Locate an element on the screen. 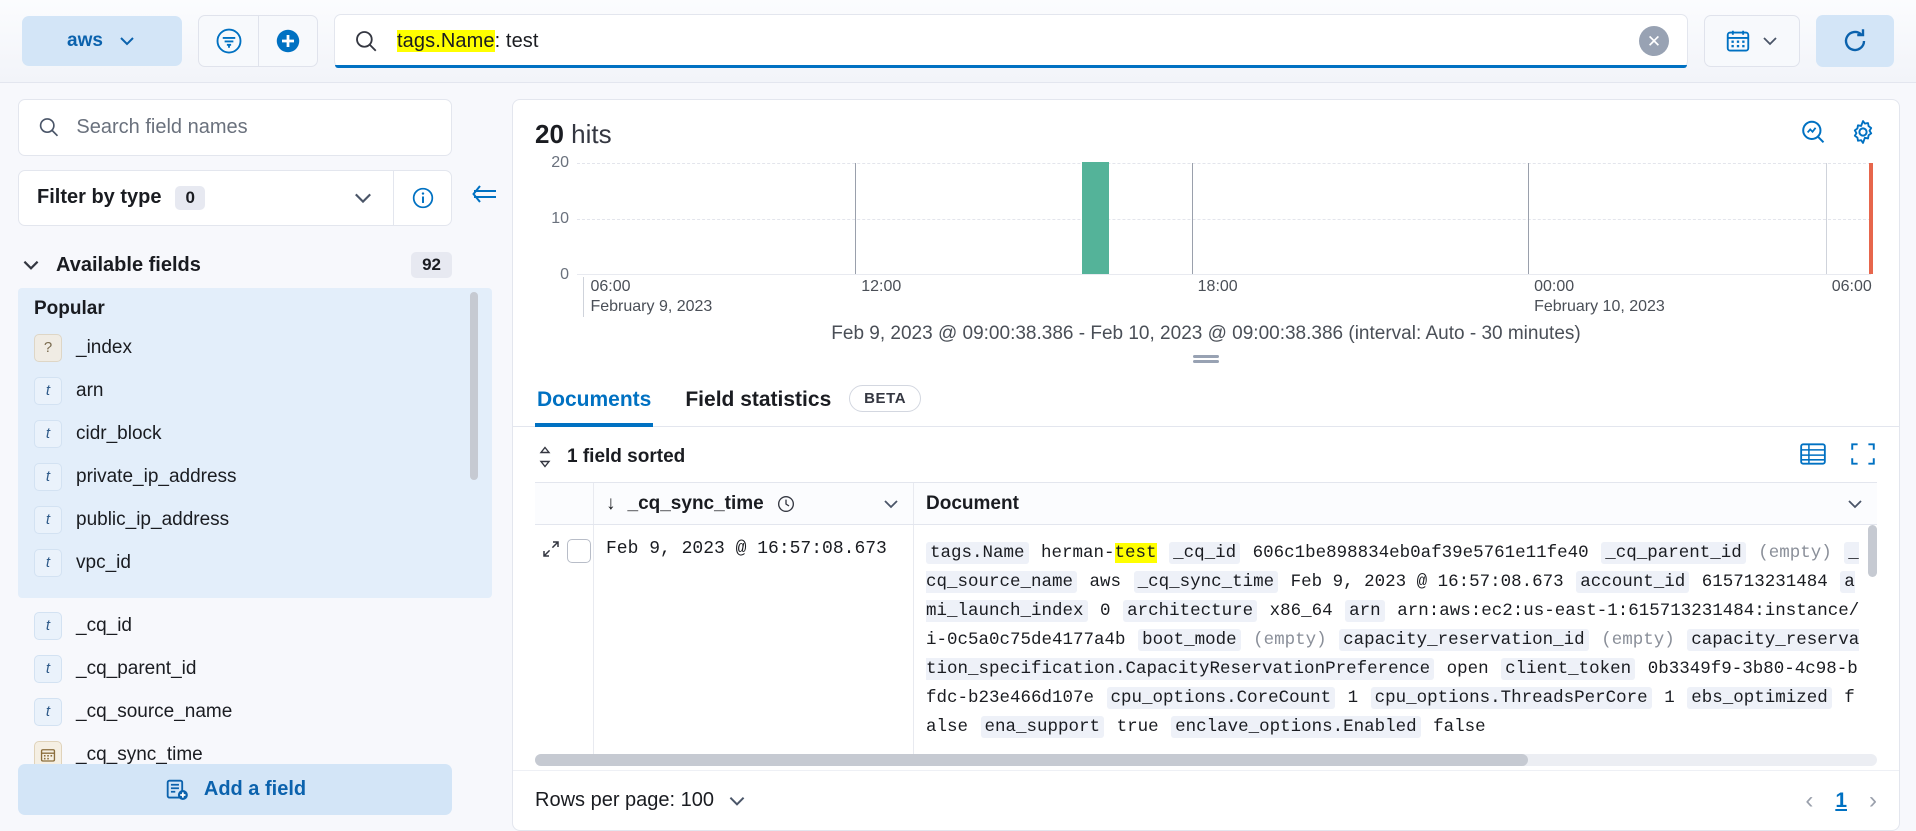  field-name: cidr_block is located at coordinates (119, 433).